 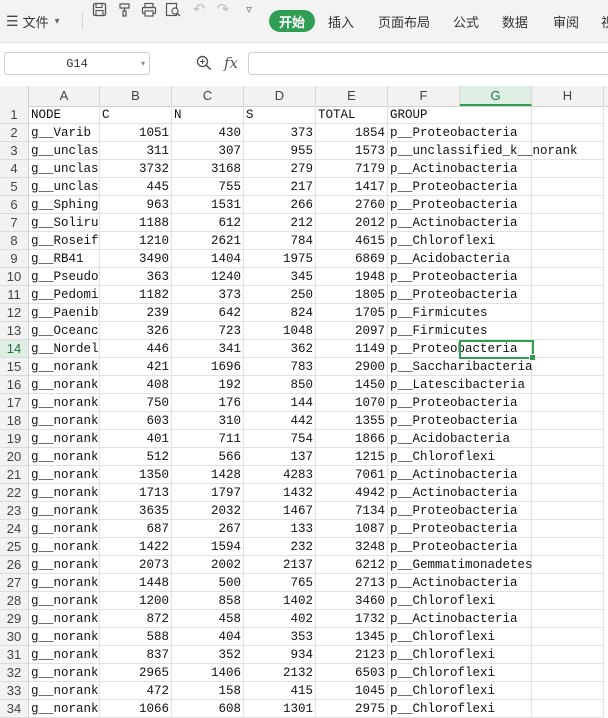 I want to click on grid-cell: 458, so click(x=208, y=619).